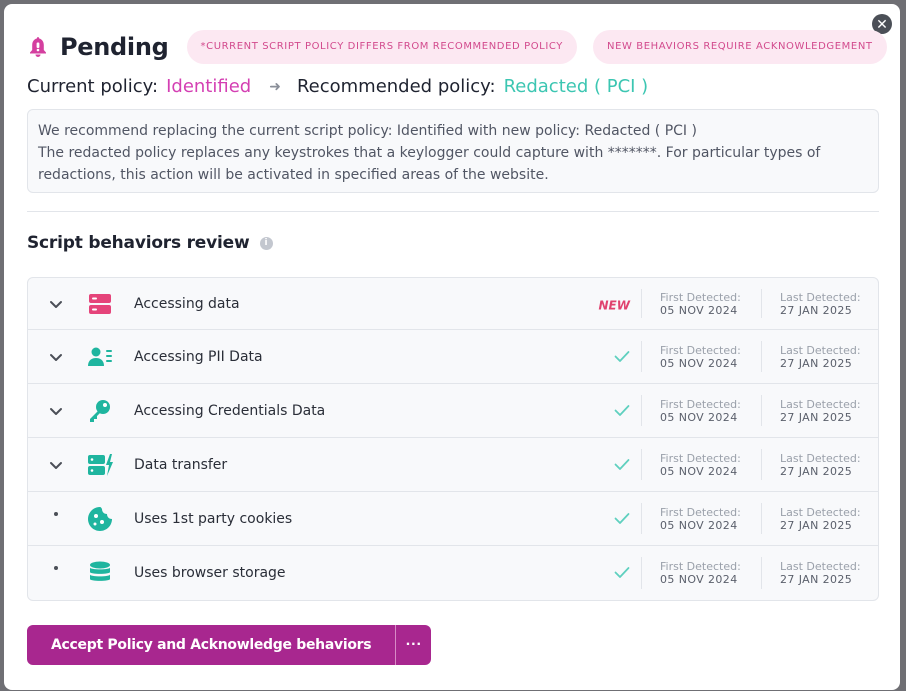  Describe the element at coordinates (230, 410) in the screenshot. I see `behavior-label: Accessing Credentials Data` at that location.